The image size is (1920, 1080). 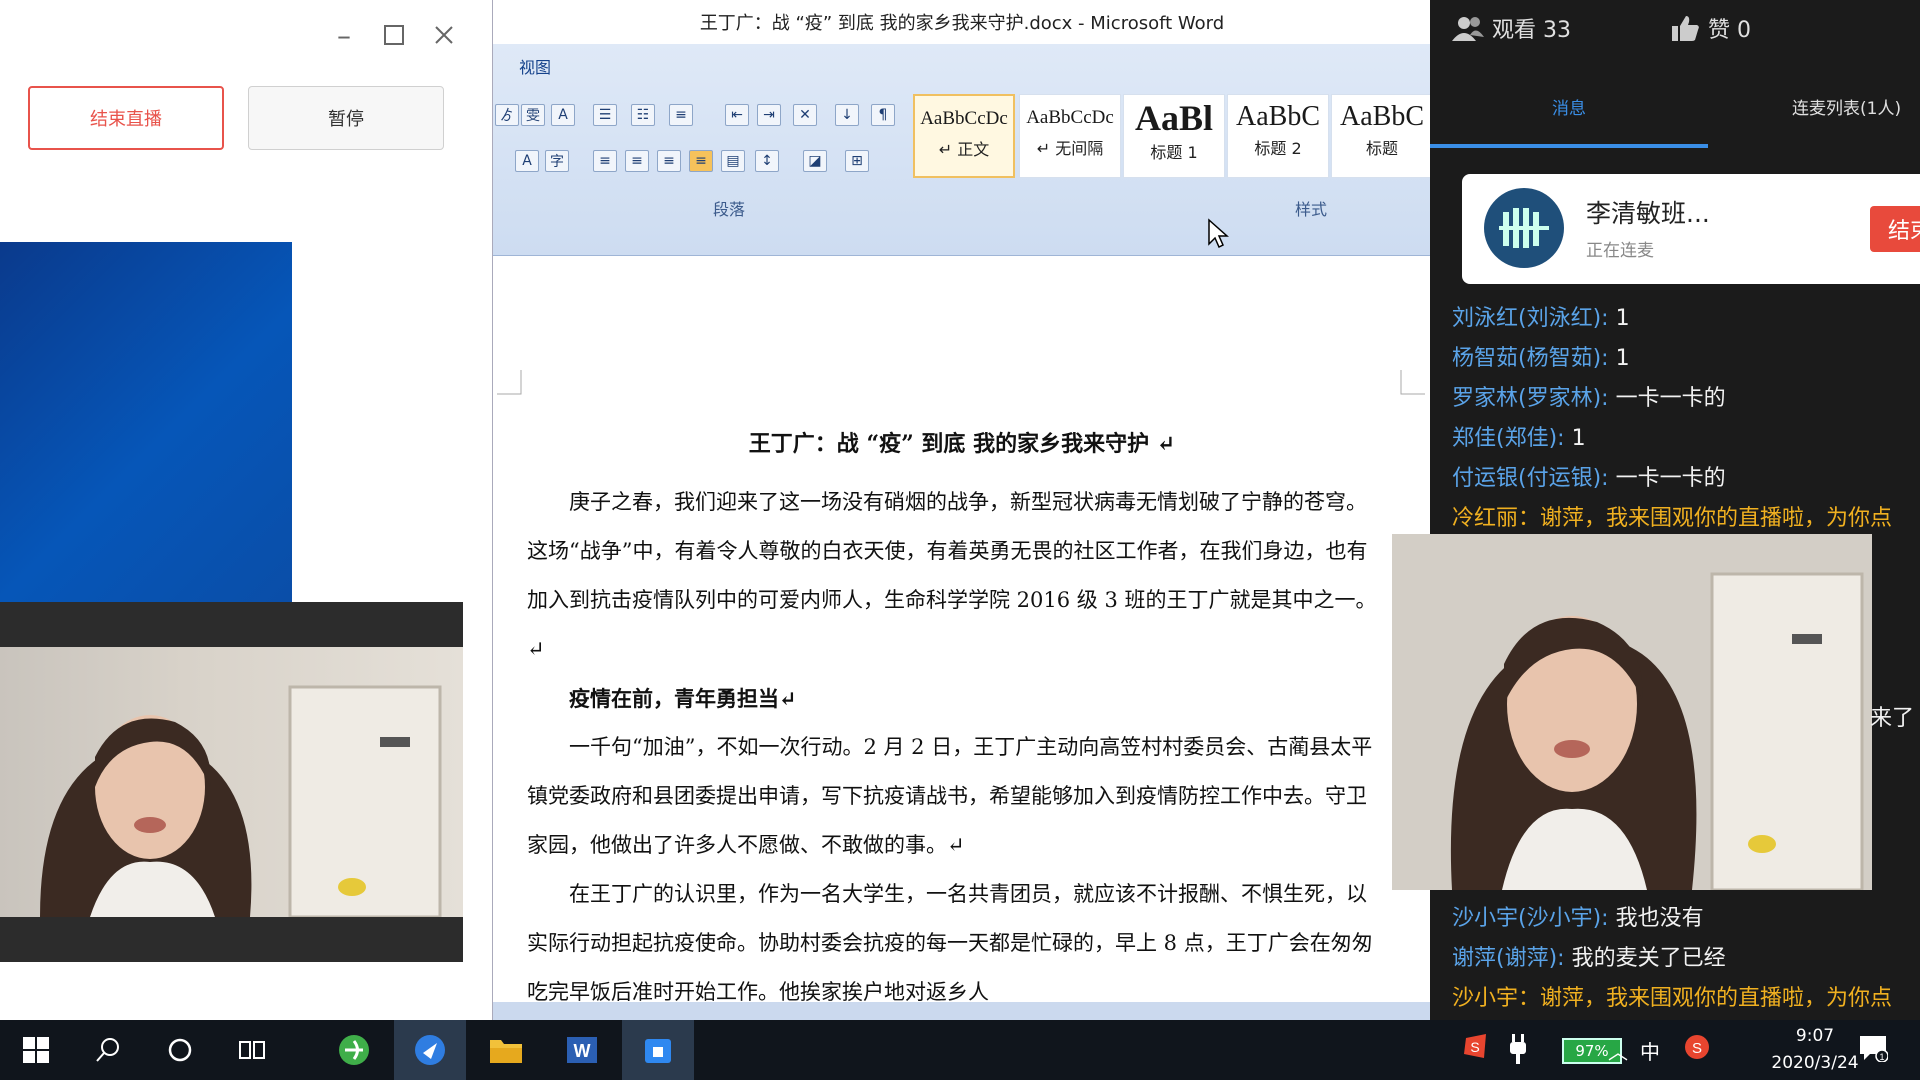 I want to click on active-tab-indicator, so click(x=1569, y=146).